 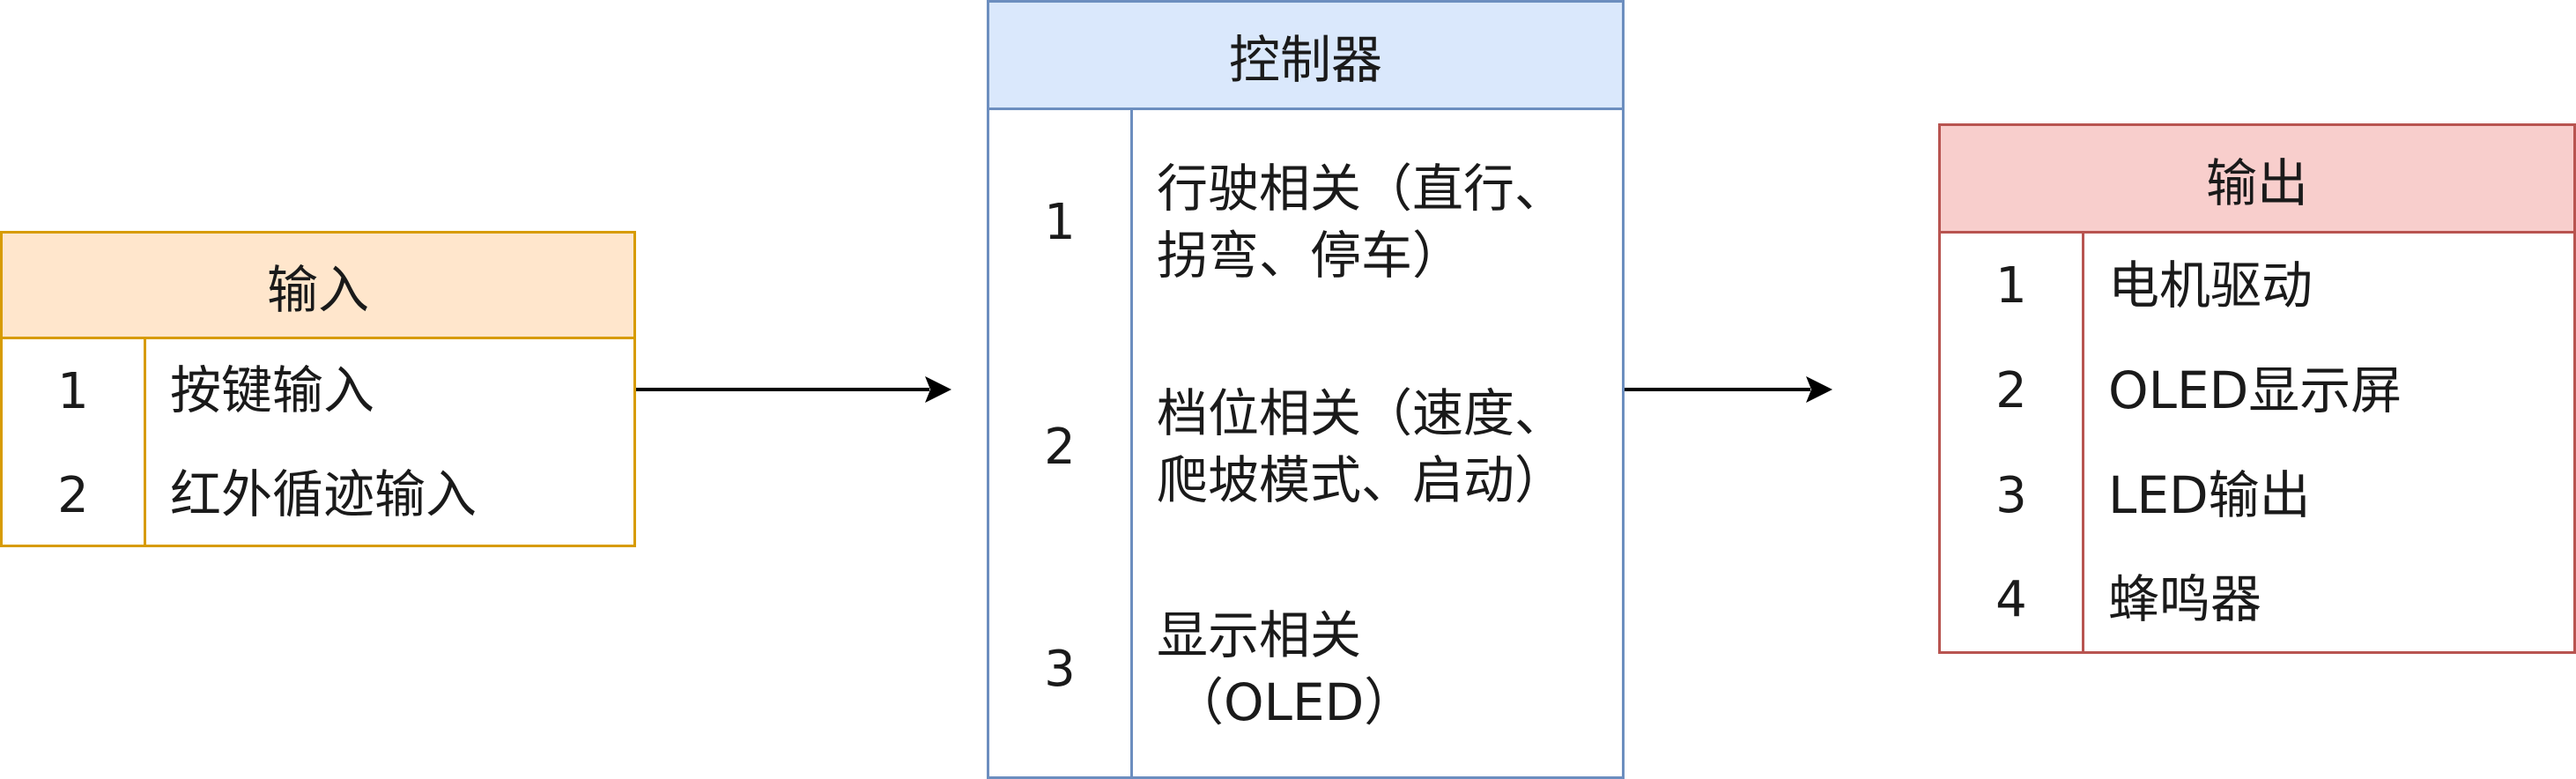 I want to click on input-box-title: 输入, so click(x=318, y=286).